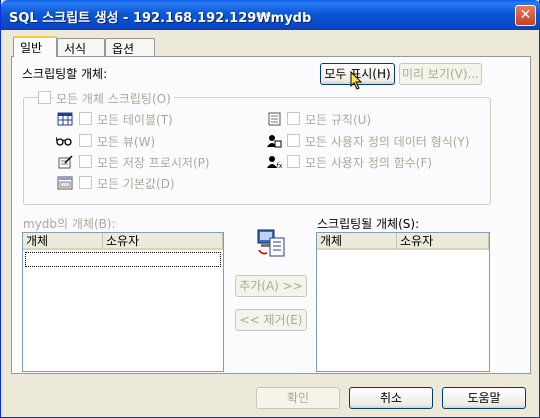 The image size is (540, 418). What do you see at coordinates (153, 163) in the screenshot?
I see `all-stored-procedures-label: 모든 저장 프로시저(P)` at bounding box center [153, 163].